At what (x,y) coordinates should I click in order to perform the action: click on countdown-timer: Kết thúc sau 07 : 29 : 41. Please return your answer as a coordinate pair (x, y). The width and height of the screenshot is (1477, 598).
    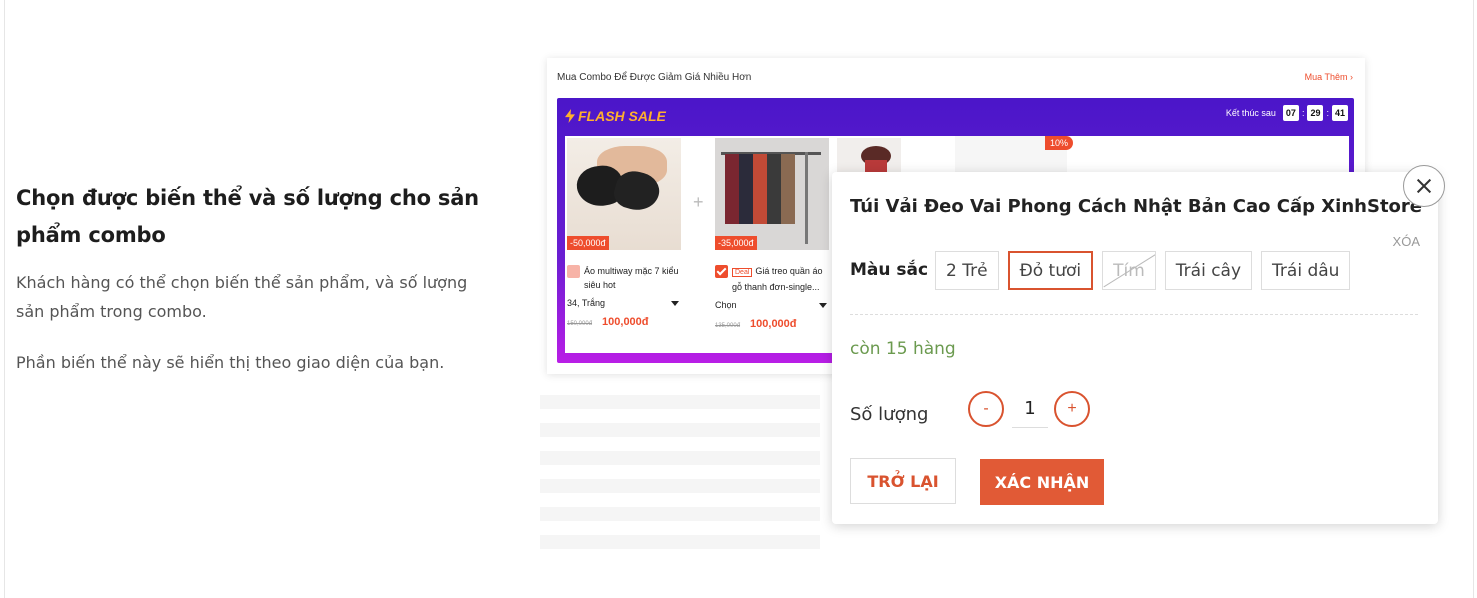
    Looking at the image, I should click on (1287, 113).